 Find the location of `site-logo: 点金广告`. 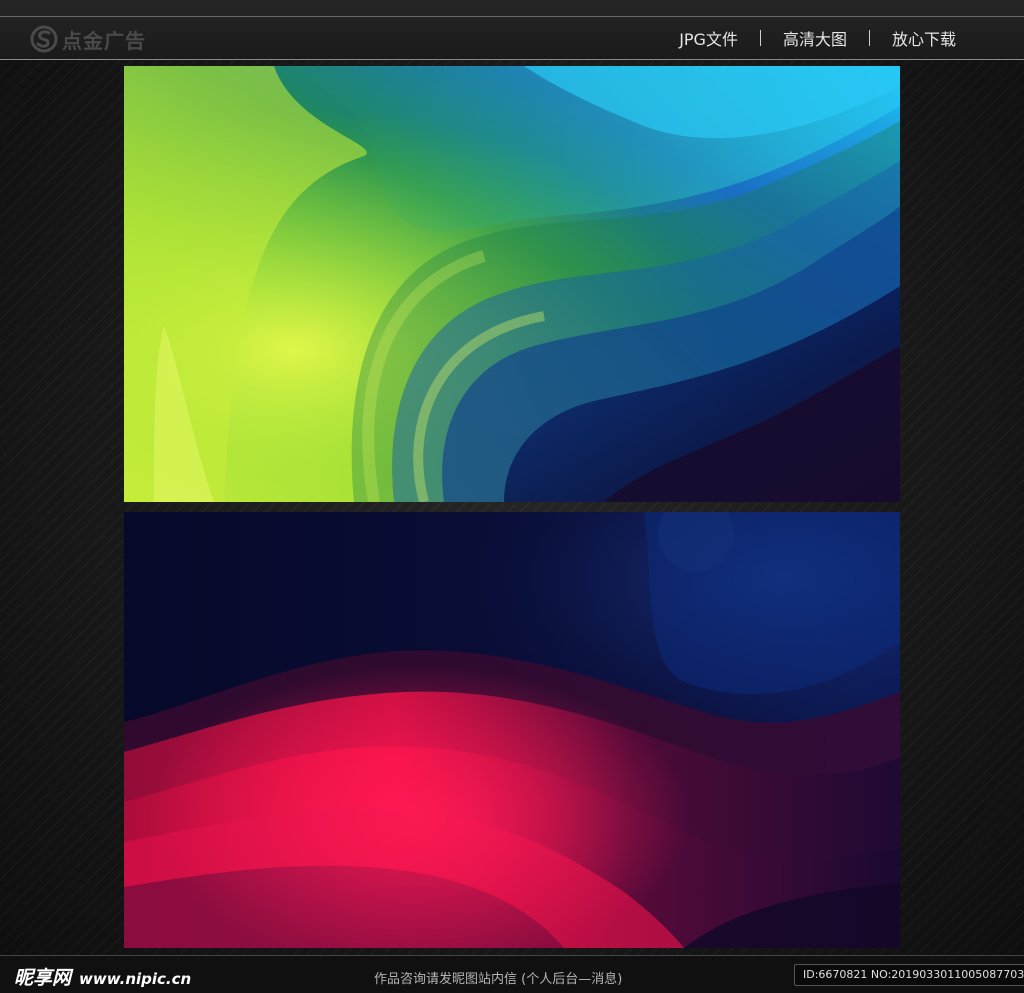

site-logo: 点金广告 is located at coordinates (88, 39).